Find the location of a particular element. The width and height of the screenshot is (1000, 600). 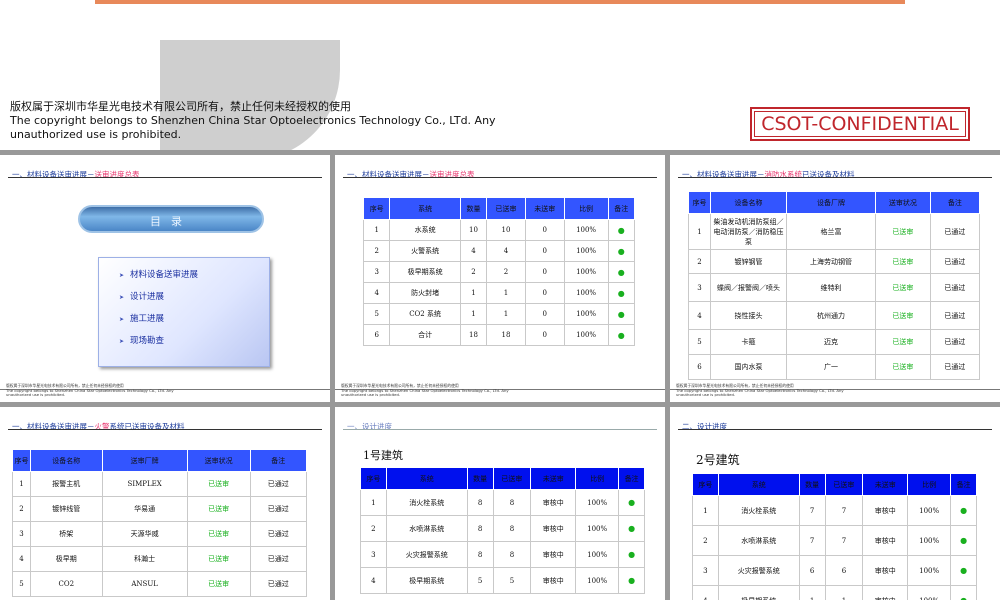

slide-title: 一、设计进度 is located at coordinates (369, 426).